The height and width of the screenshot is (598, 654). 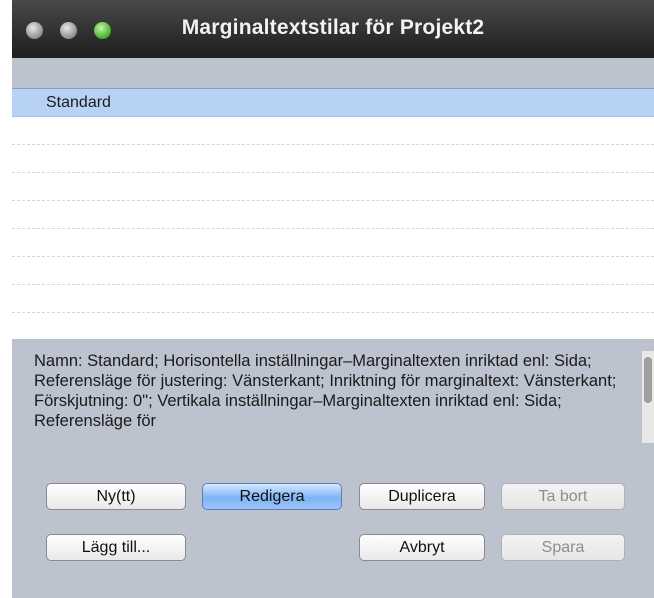 What do you see at coordinates (78, 102) in the screenshot?
I see `list-item-label: Standard` at bounding box center [78, 102].